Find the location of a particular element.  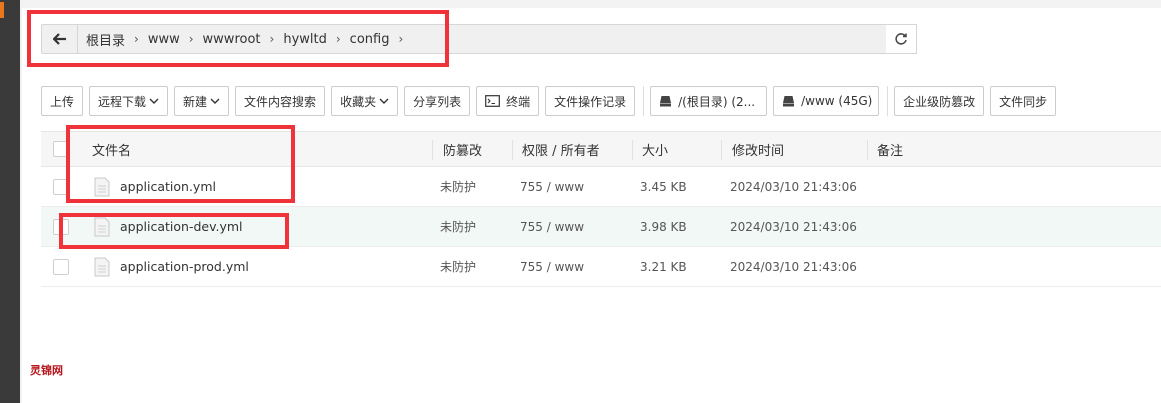

disk-www-label: /www (45G) is located at coordinates (837, 101).